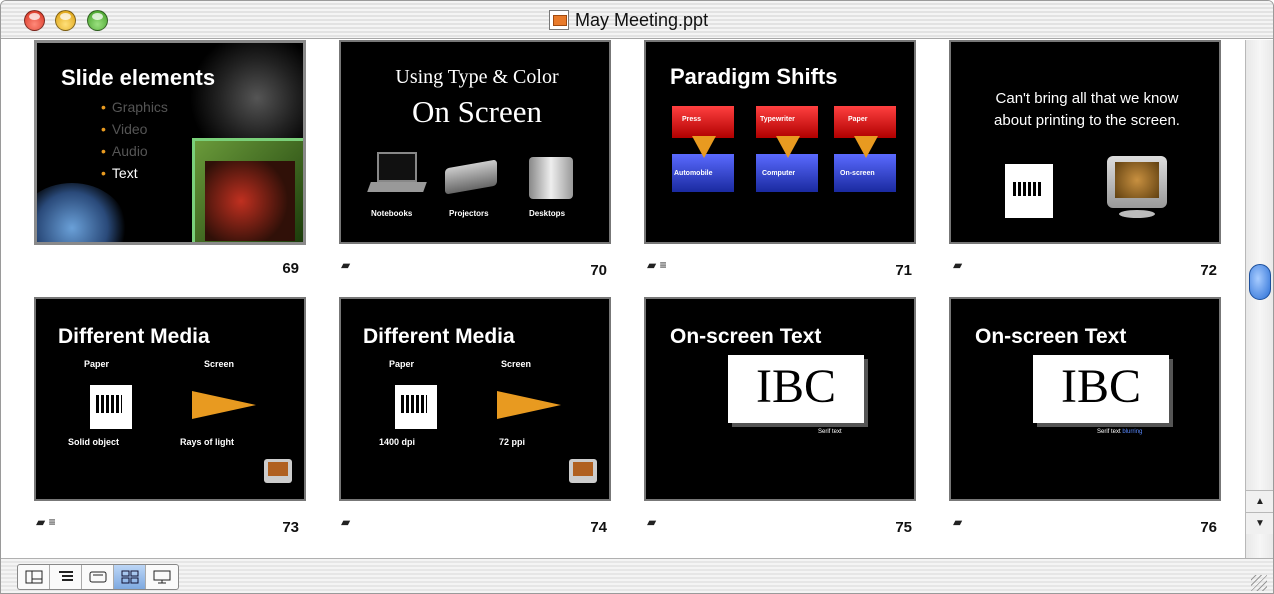 The width and height of the screenshot is (1274, 594). I want to click on caption: Serif text, so click(830, 432).